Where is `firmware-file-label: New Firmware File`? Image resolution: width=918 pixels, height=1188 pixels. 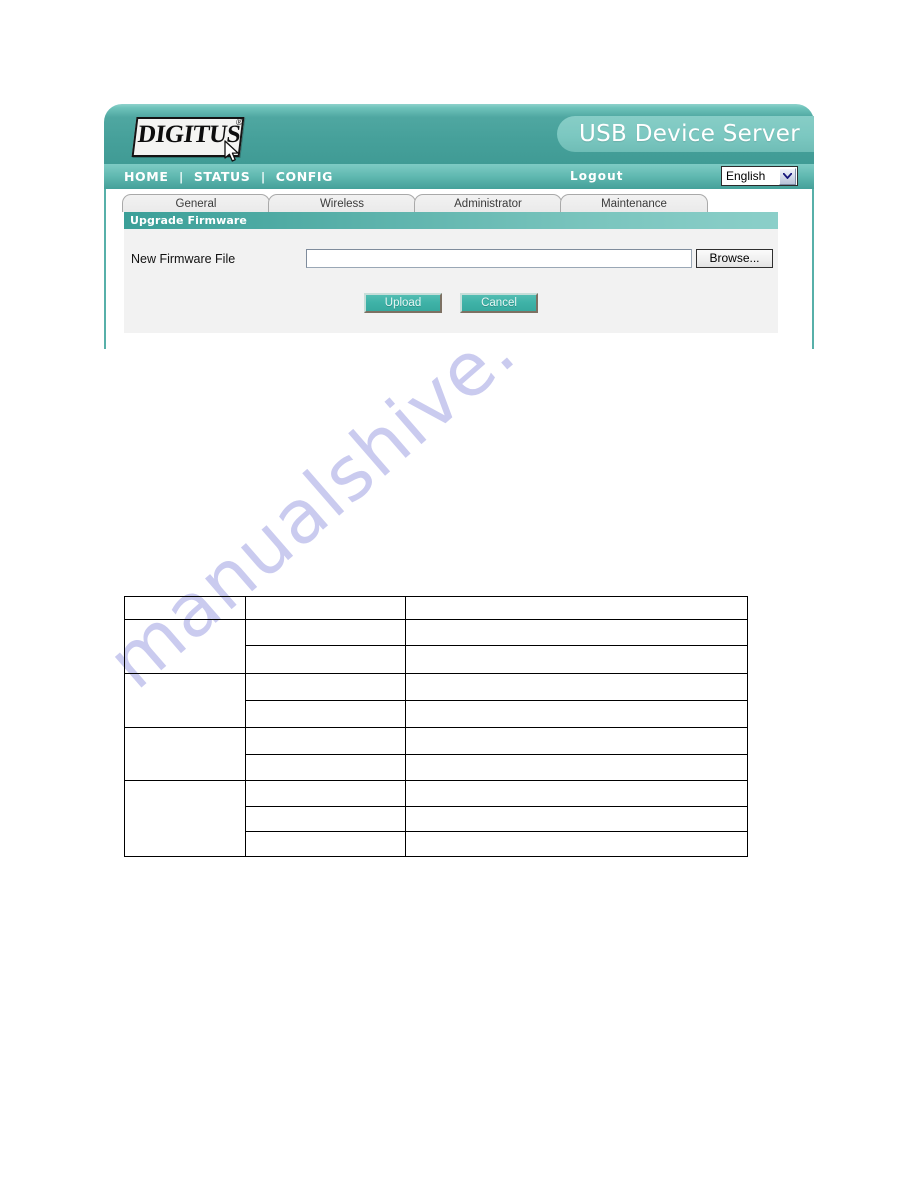
firmware-file-label: New Firmware File is located at coordinates (183, 259).